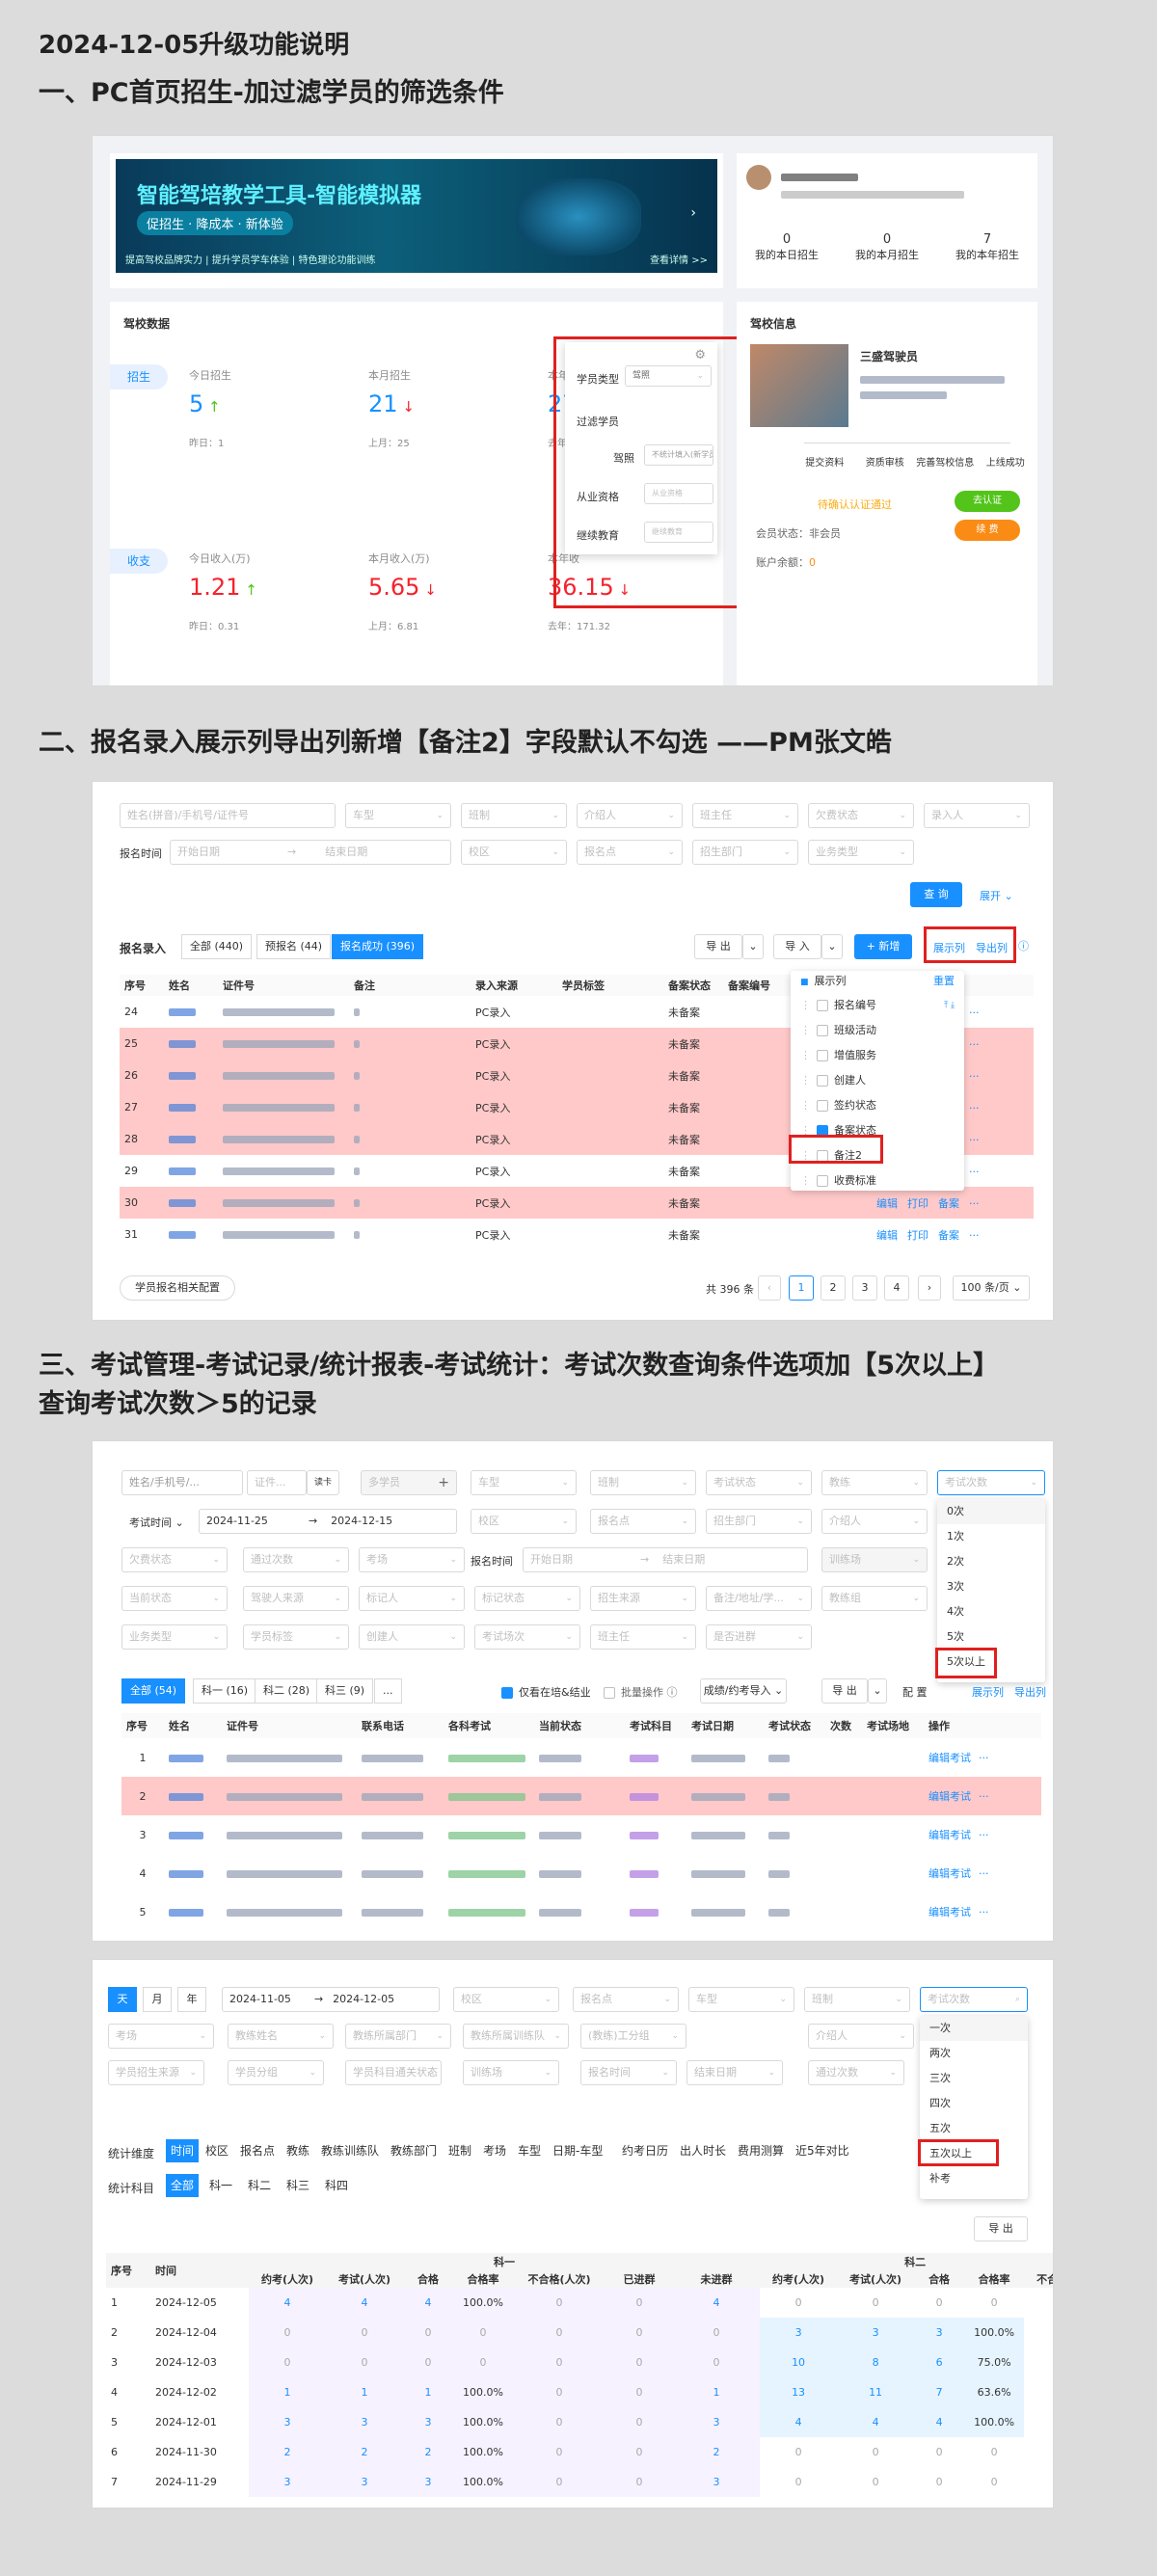 The width and height of the screenshot is (1157, 2576). What do you see at coordinates (939, 2482) in the screenshot?
I see `subject2-cell: 0` at bounding box center [939, 2482].